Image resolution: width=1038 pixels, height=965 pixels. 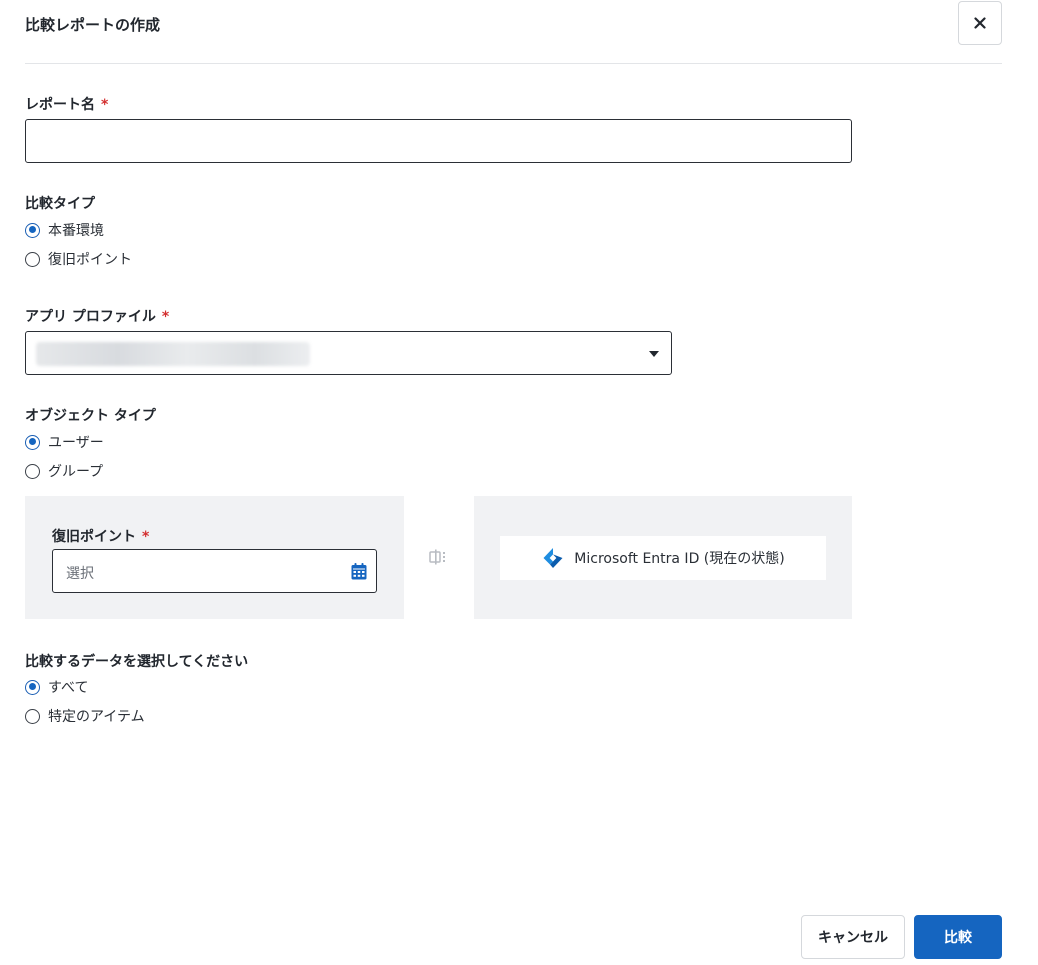 I want to click on compare-data-option-specific-items: 特定のアイテム, so click(x=85, y=716).